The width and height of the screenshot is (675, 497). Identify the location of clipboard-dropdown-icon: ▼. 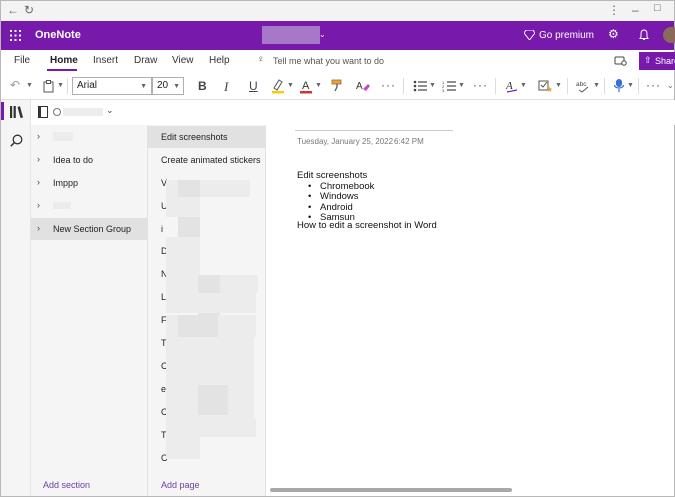
(60, 85).